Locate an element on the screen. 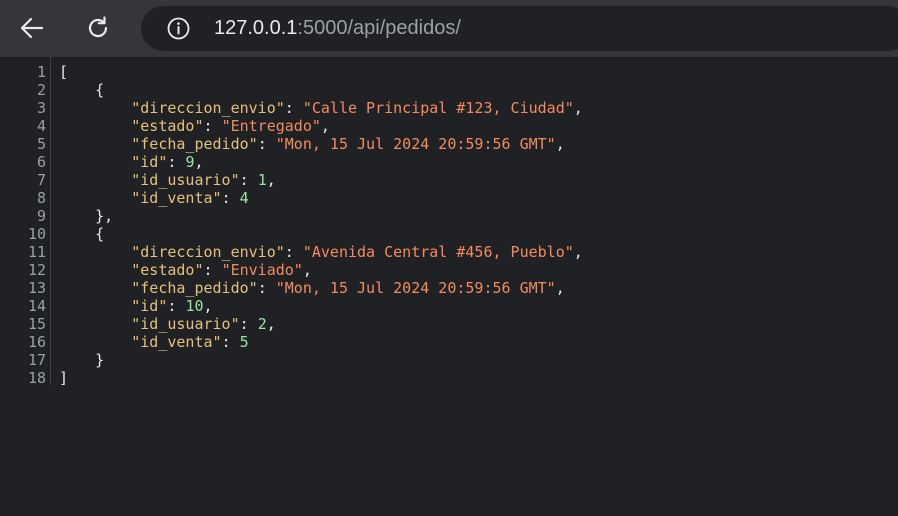 This screenshot has height=516, width=898. code-token: "Enviado" is located at coordinates (262, 270).